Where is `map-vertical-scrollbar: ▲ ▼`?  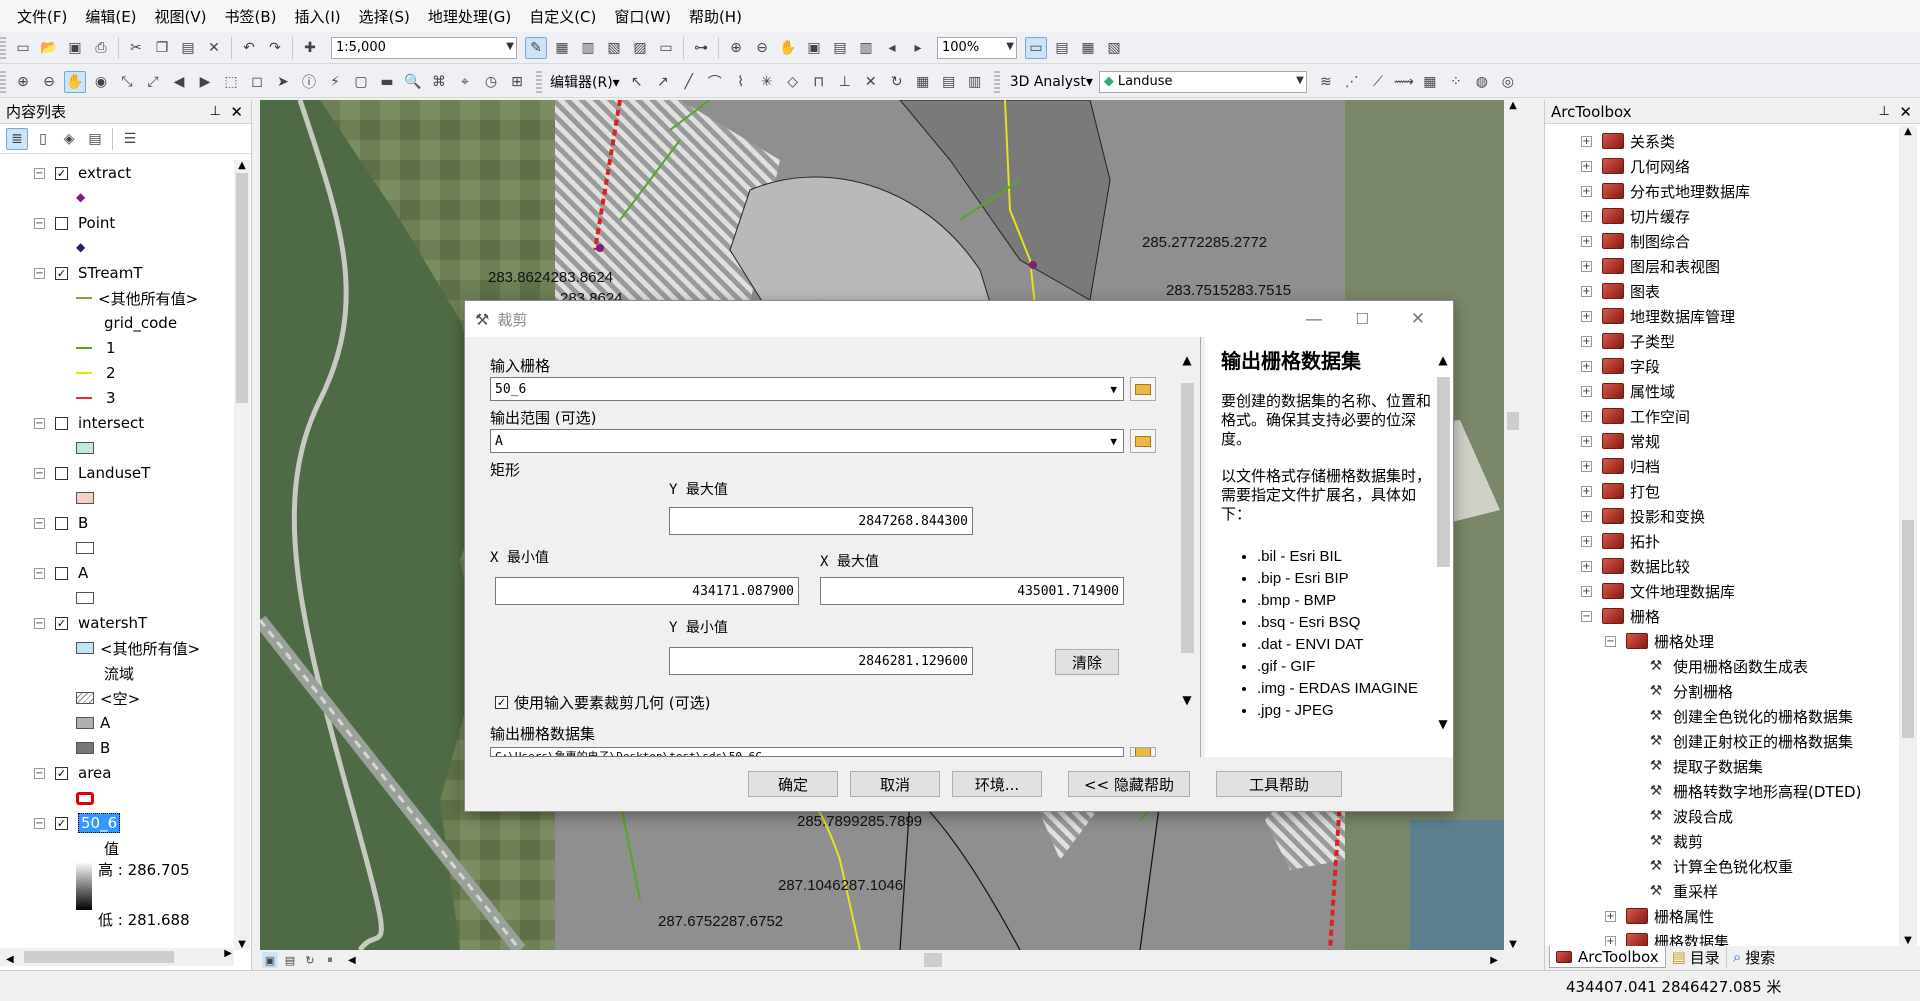
map-vertical-scrollbar: ▲ ▼ is located at coordinates (1513, 525).